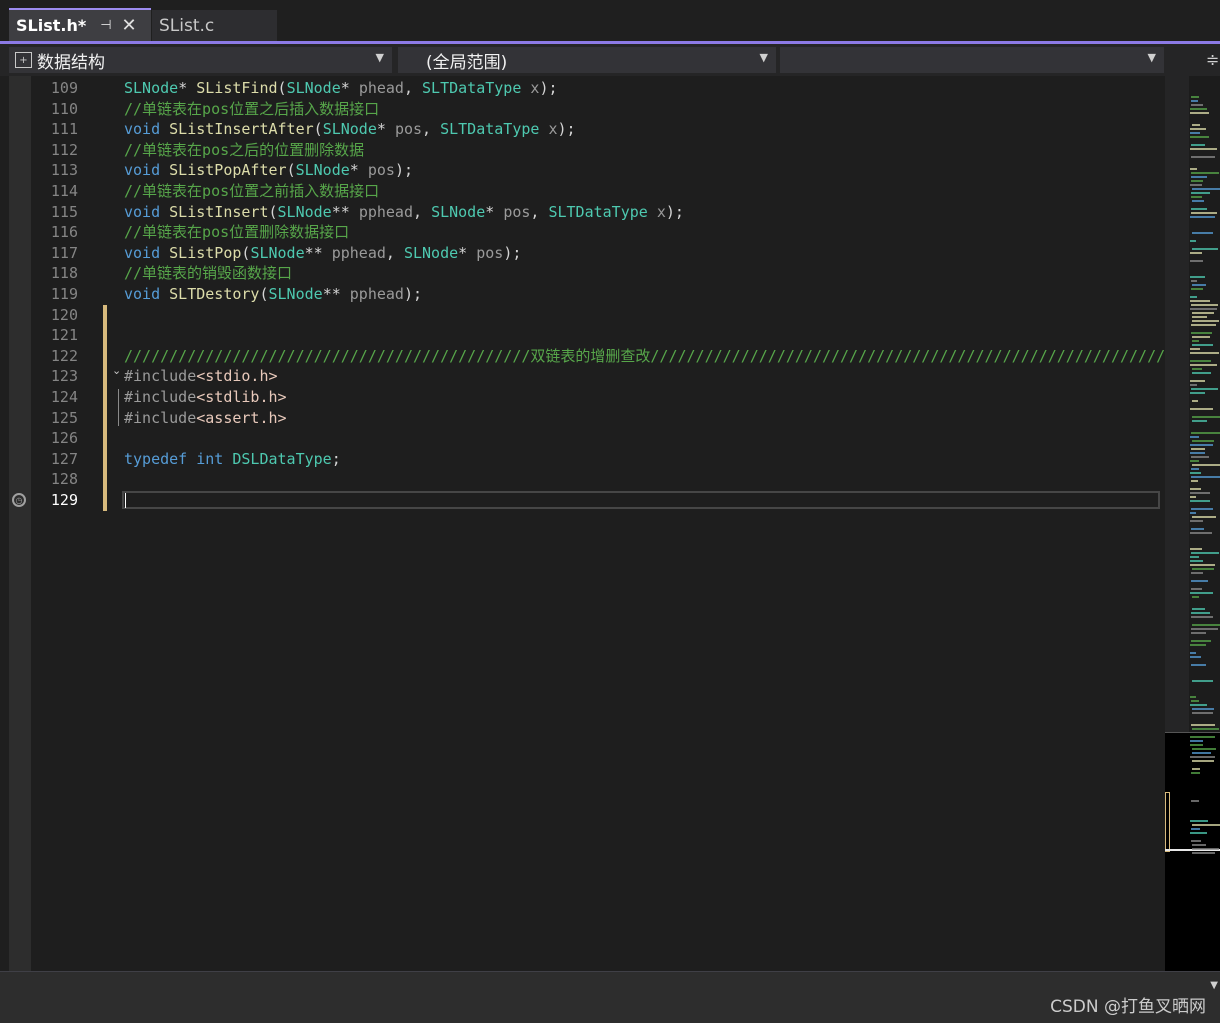 The width and height of the screenshot is (1220, 1023). Describe the element at coordinates (64, 314) in the screenshot. I see `line-number: 120` at that location.